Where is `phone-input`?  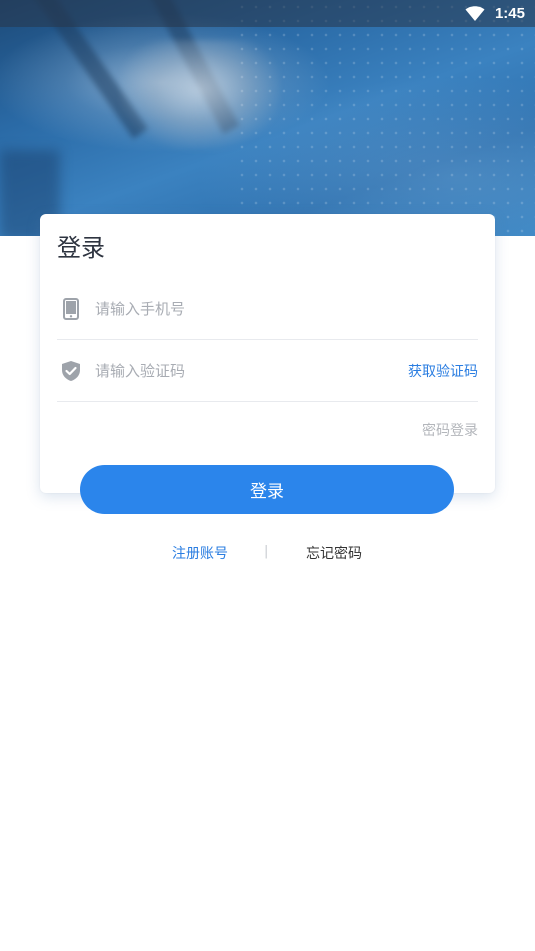
phone-input is located at coordinates (286, 308).